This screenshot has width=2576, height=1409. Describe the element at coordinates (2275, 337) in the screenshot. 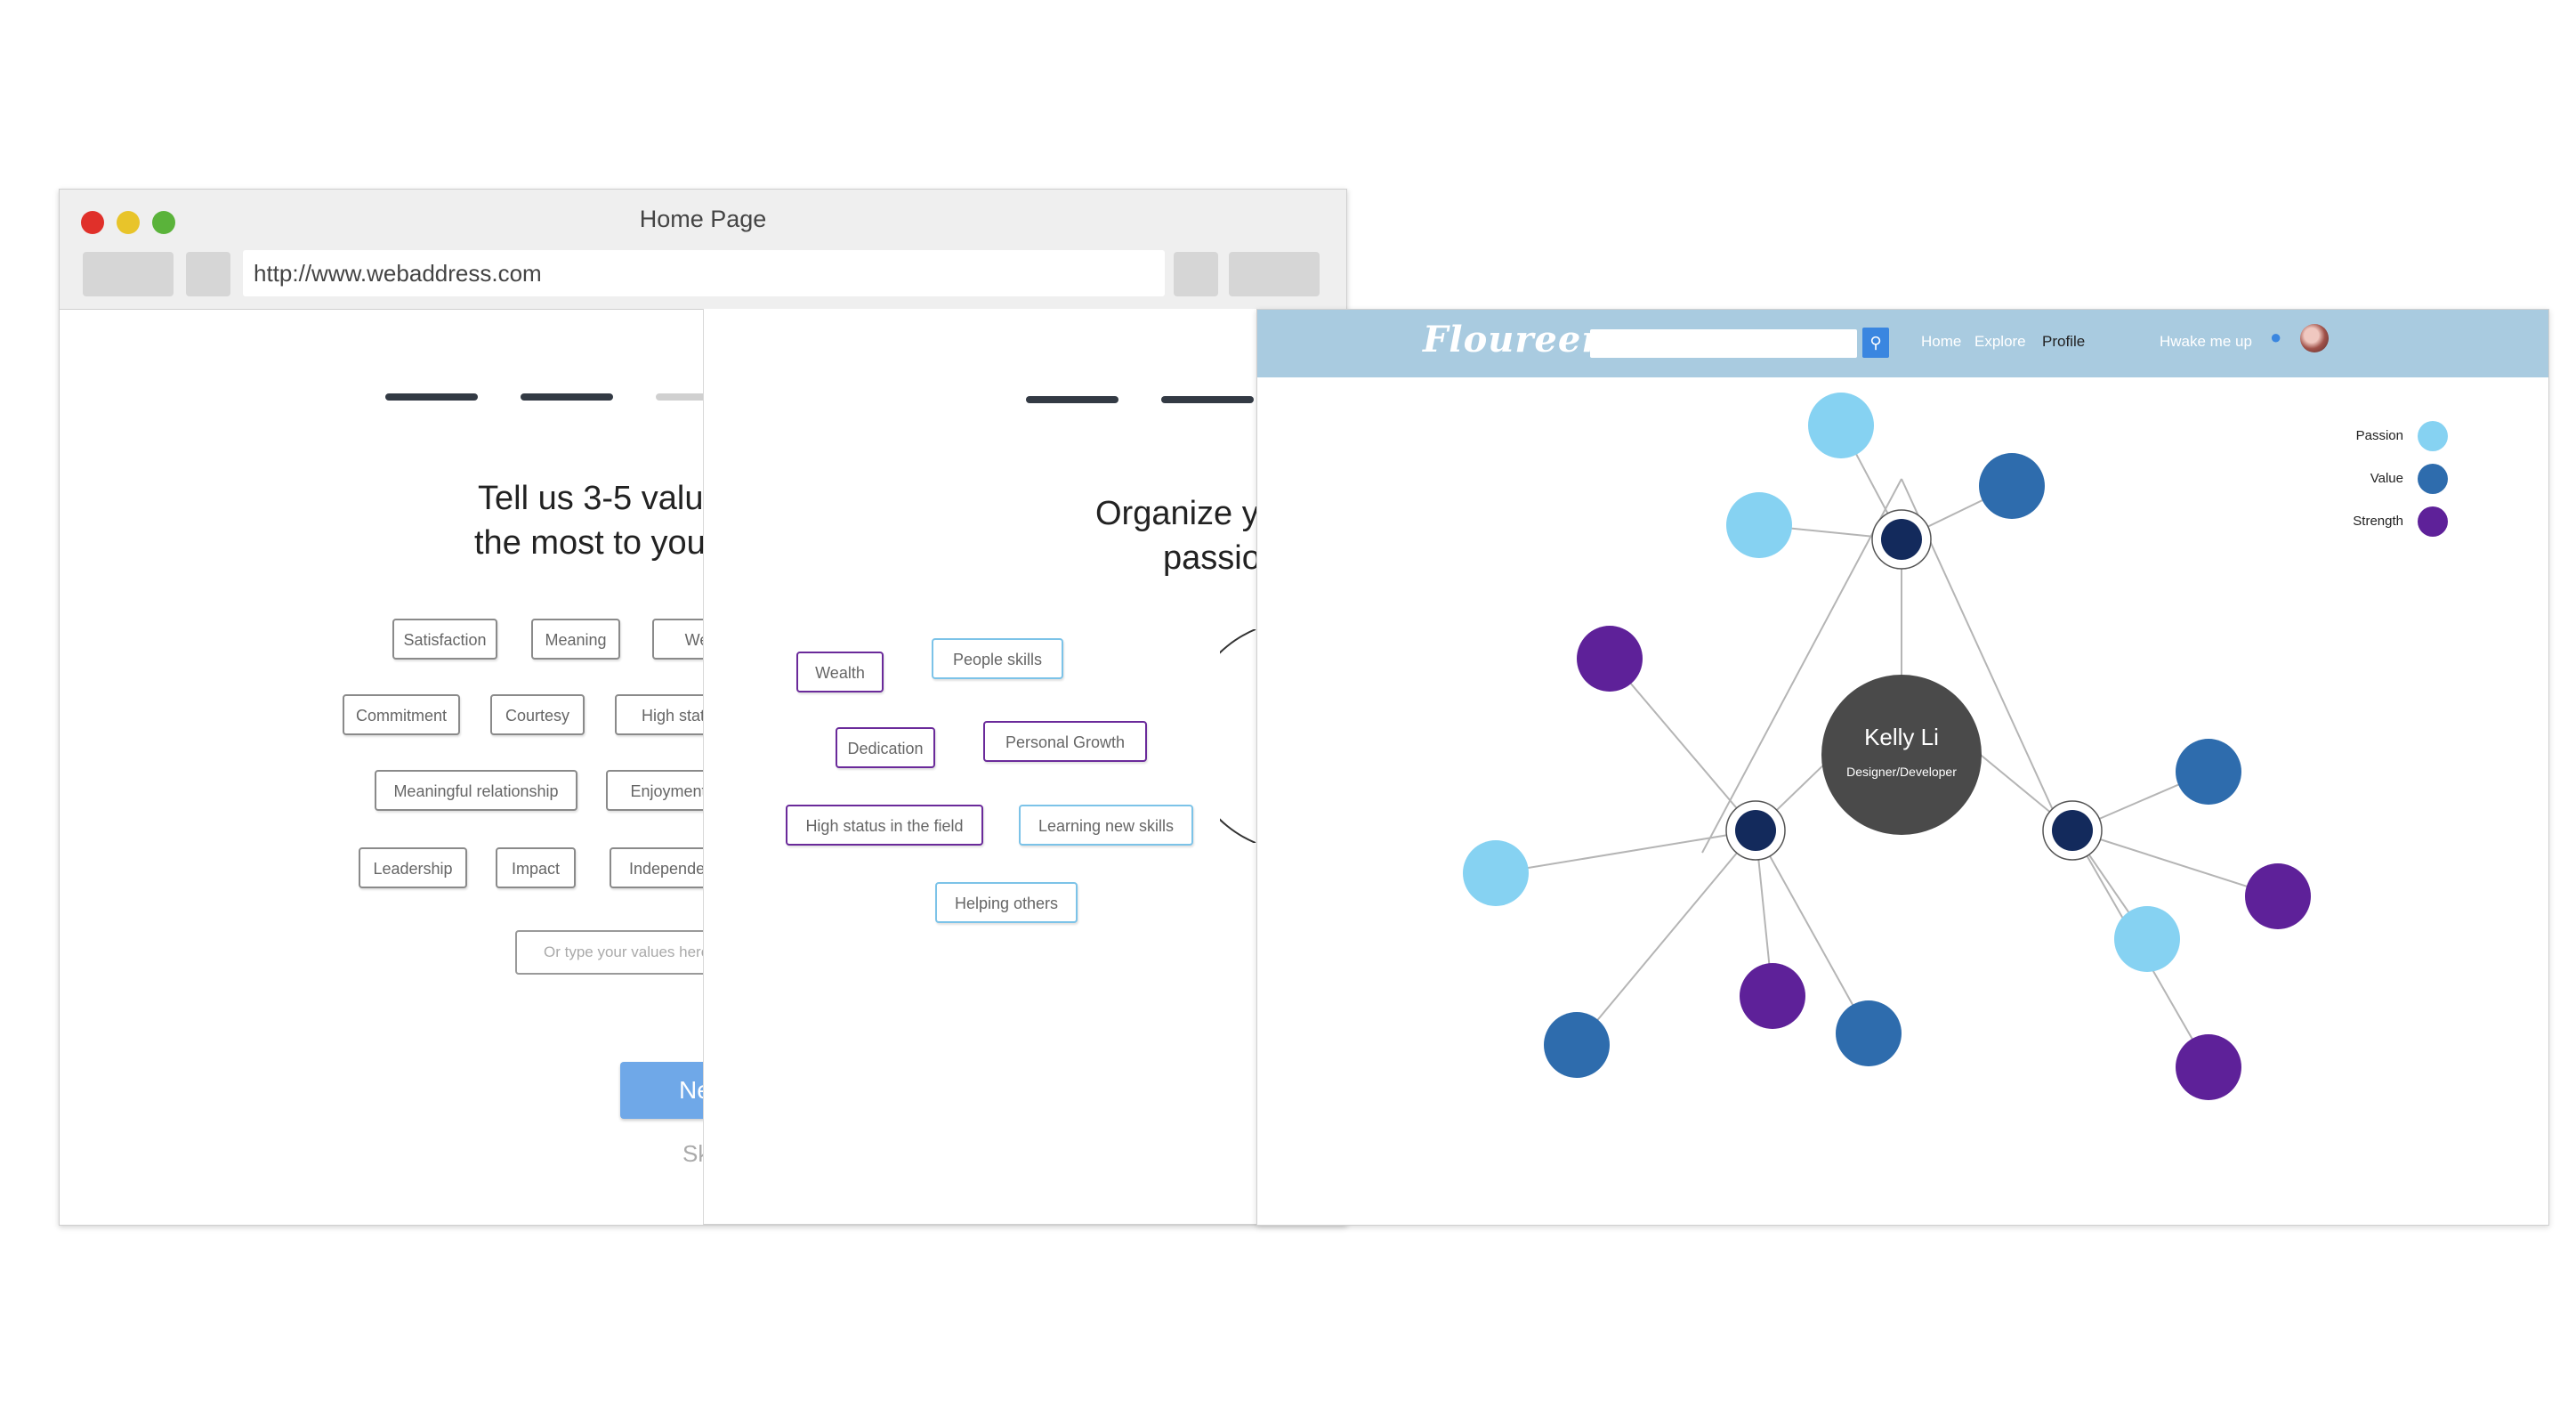

I see `bell-icon: ●` at that location.